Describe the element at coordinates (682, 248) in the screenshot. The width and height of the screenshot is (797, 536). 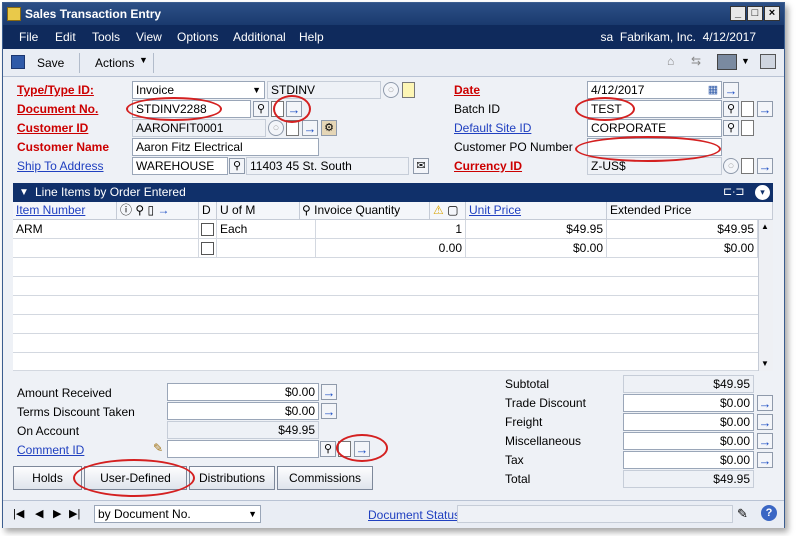
I see `cell-extended-price: $0.00` at that location.